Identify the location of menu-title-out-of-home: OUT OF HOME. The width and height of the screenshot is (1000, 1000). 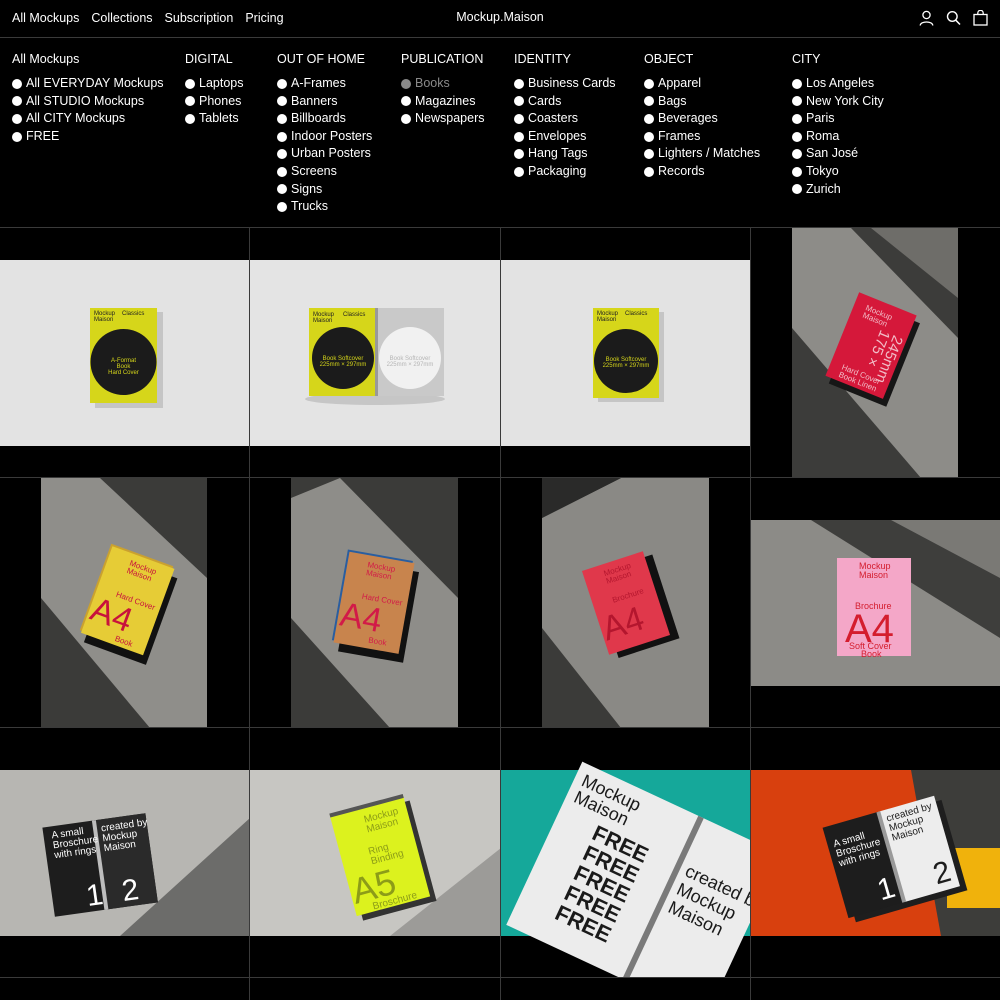
(324, 61).